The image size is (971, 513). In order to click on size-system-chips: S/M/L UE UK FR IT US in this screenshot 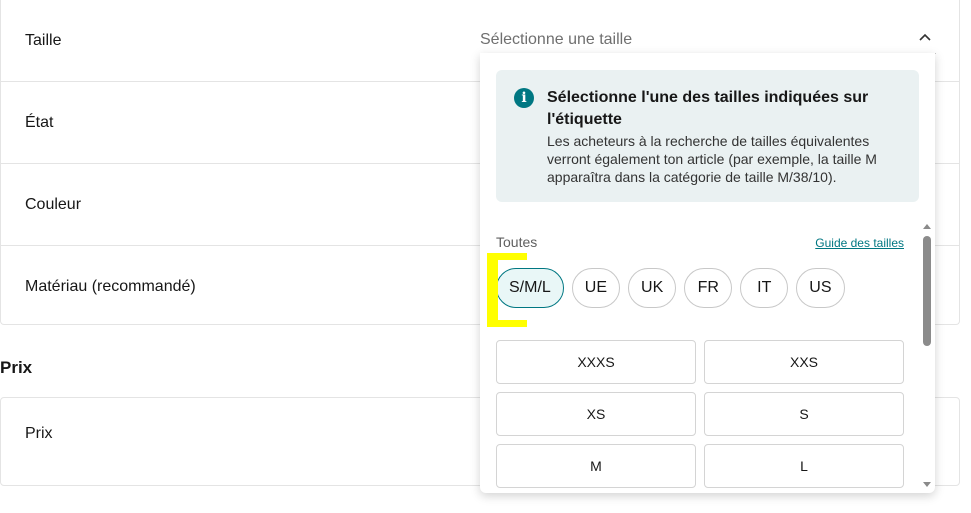, I will do `click(670, 288)`.